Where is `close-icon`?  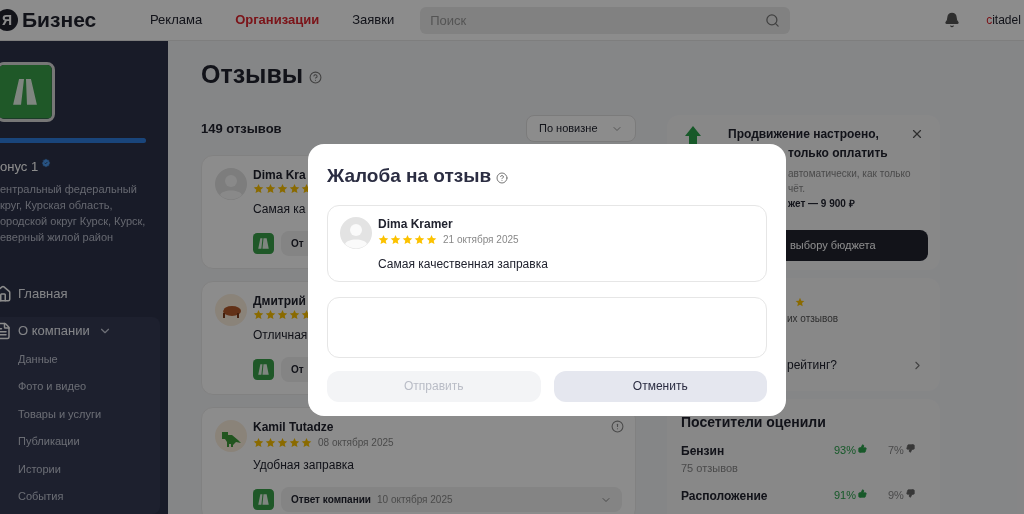 close-icon is located at coordinates (917, 134).